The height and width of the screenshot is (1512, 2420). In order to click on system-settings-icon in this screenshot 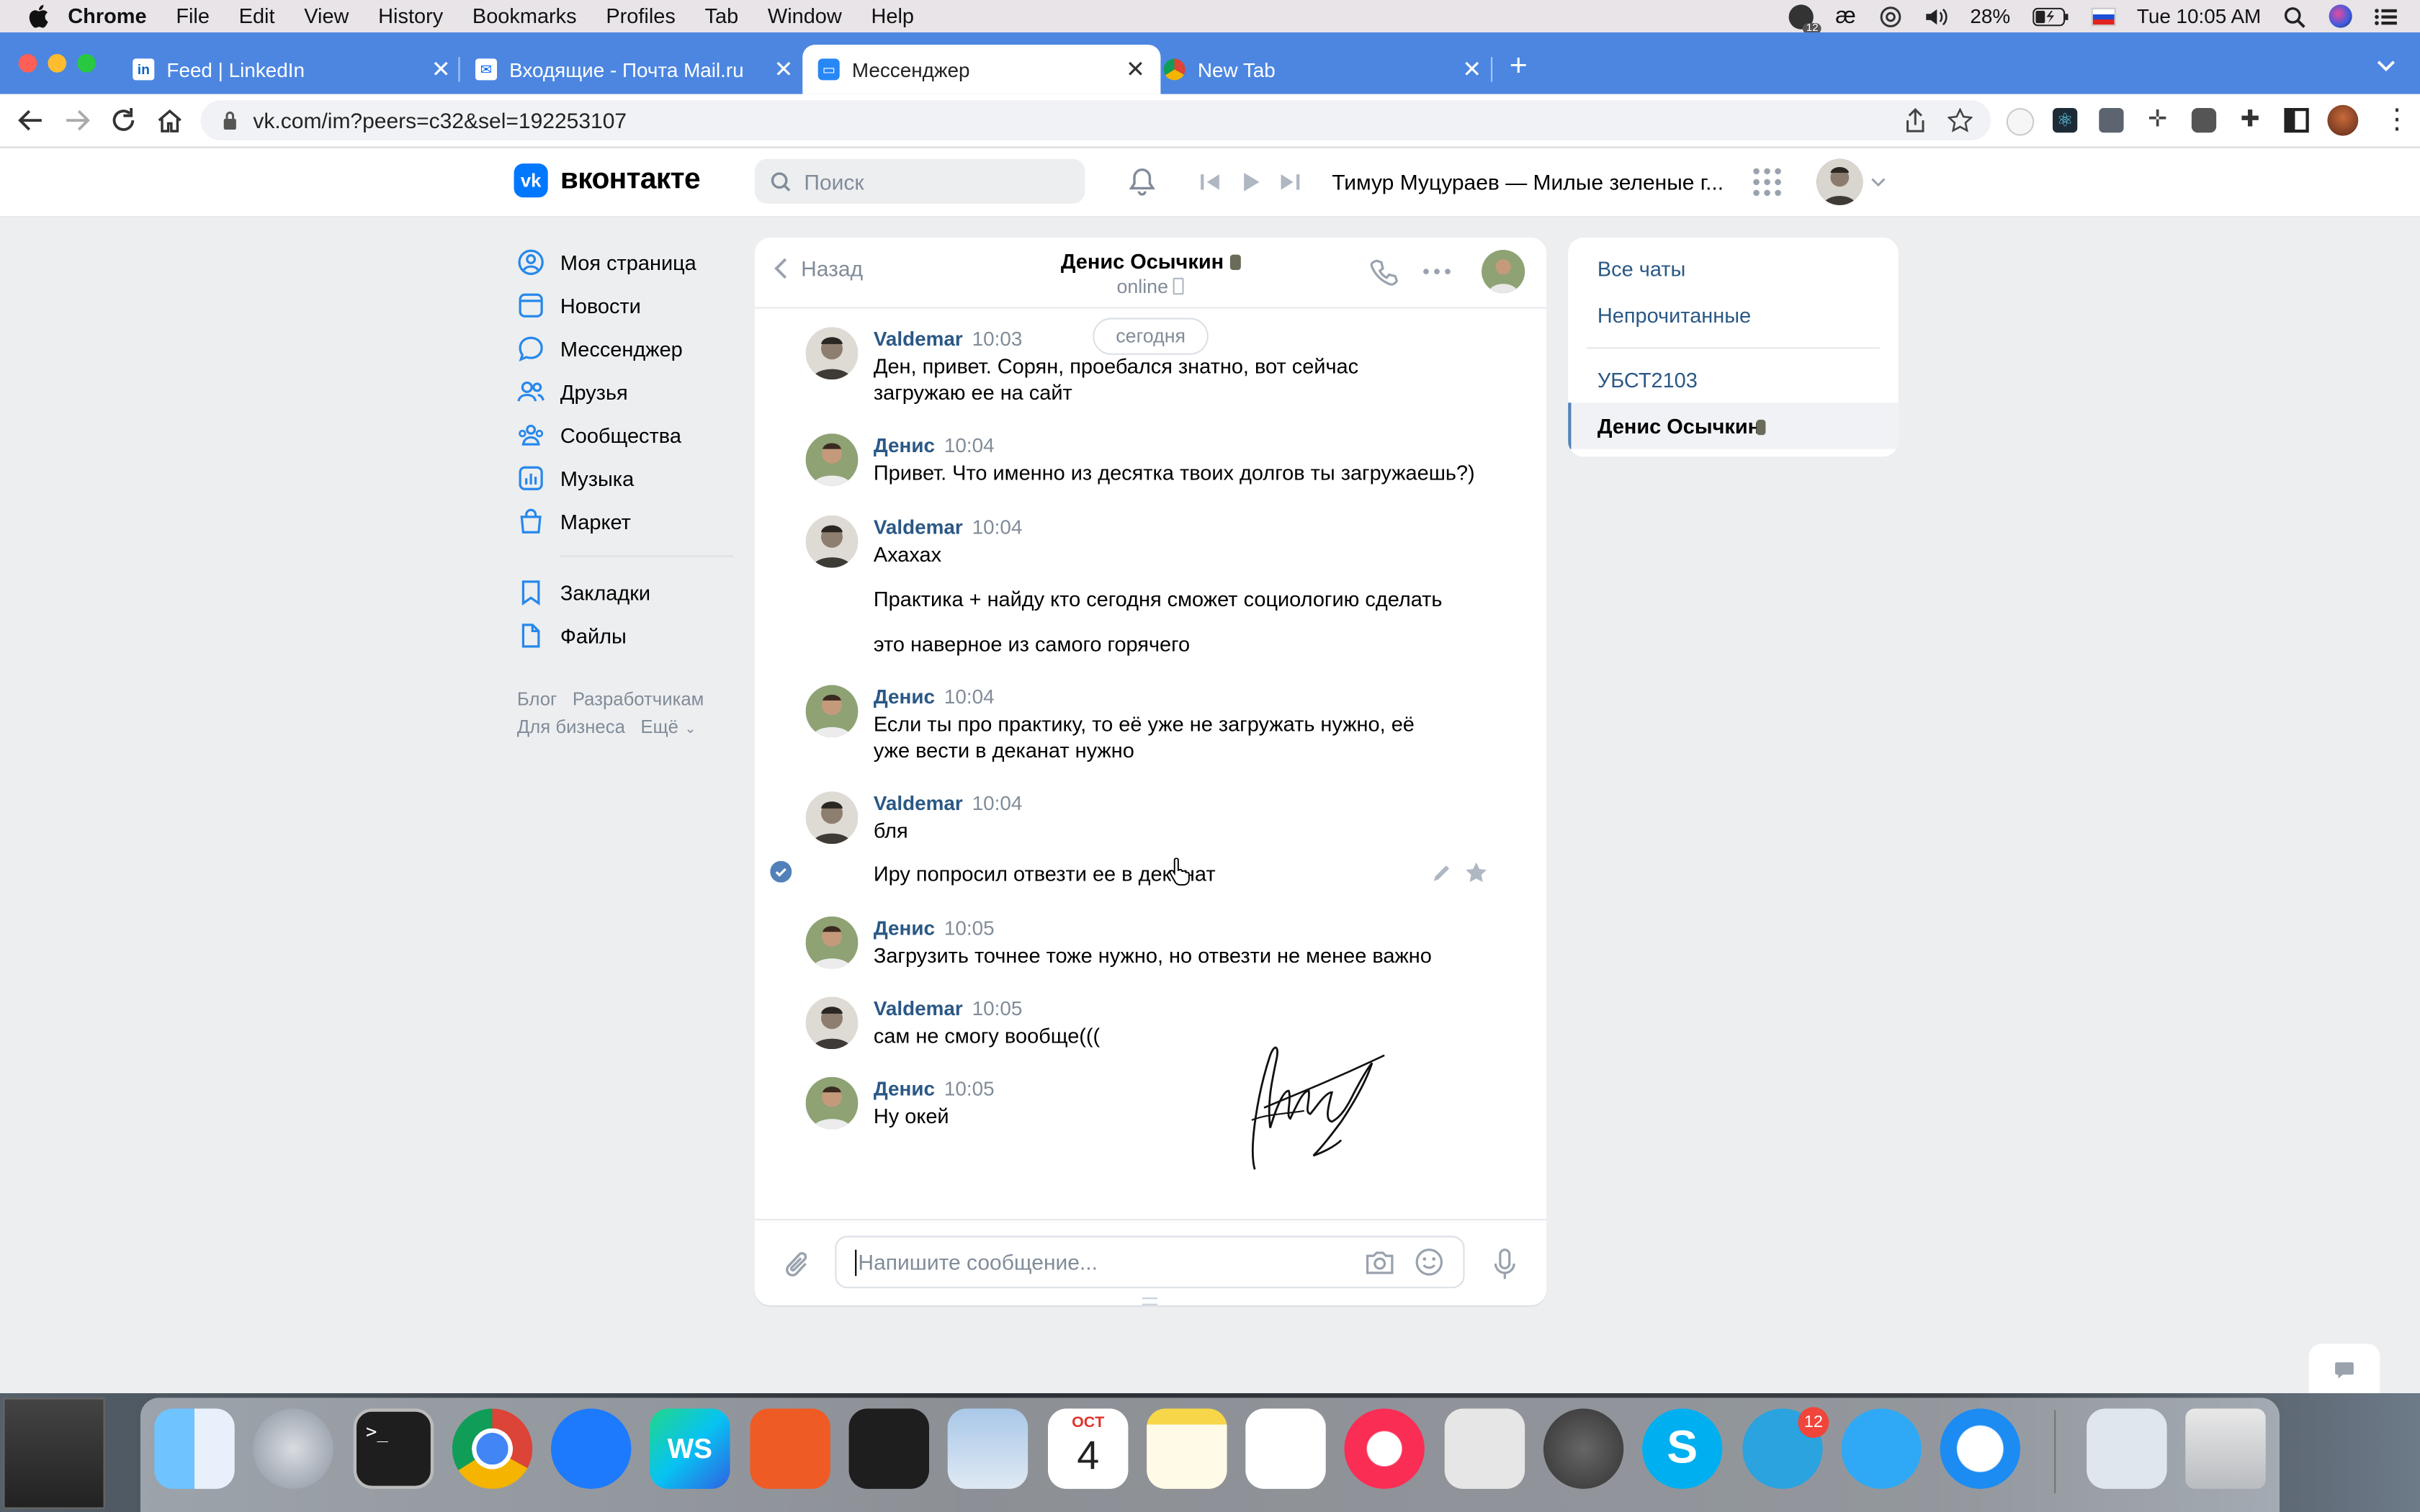, I will do `click(1583, 1448)`.